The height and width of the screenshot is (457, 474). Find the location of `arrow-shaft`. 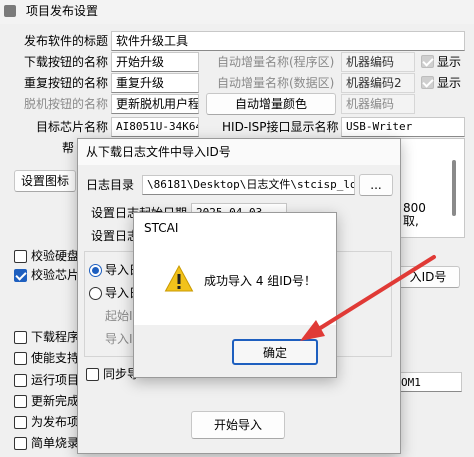

arrow-shaft is located at coordinates (374, 294).